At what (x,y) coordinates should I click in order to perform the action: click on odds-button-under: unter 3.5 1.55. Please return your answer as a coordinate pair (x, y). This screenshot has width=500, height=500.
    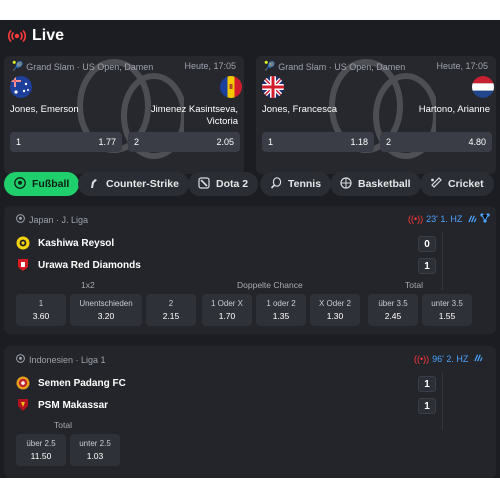
    Looking at the image, I should click on (447, 310).